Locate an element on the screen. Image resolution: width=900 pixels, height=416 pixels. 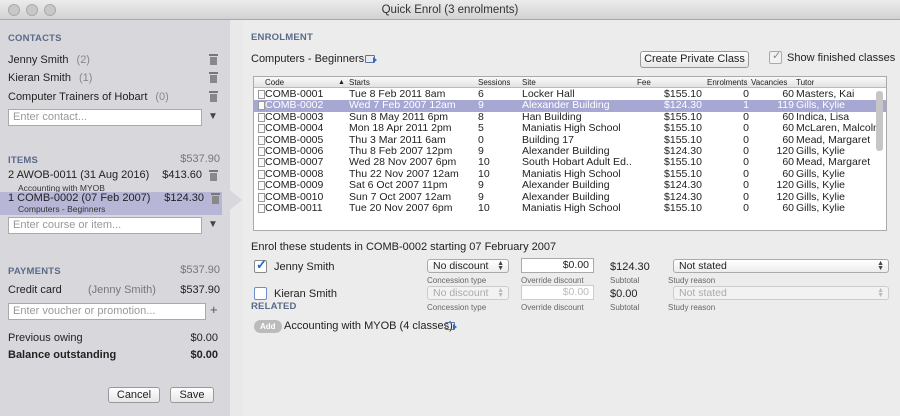
contact-item: Kieran Smith (1) is located at coordinates (114, 78).